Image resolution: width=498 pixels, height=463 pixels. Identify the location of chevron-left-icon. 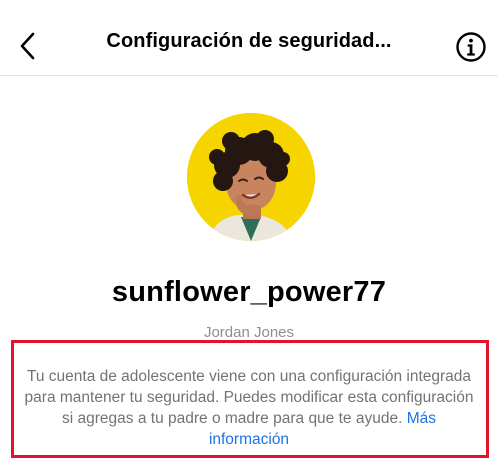
(27, 46).